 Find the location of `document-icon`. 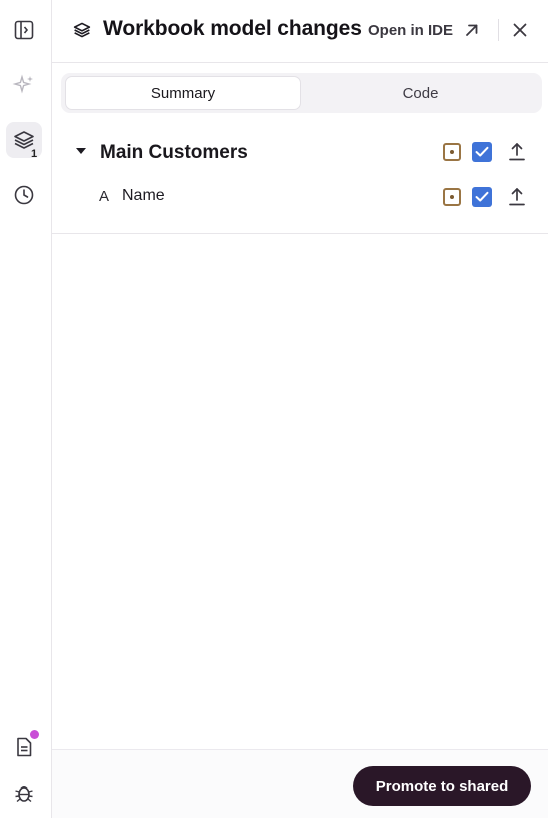

document-icon is located at coordinates (24, 747).